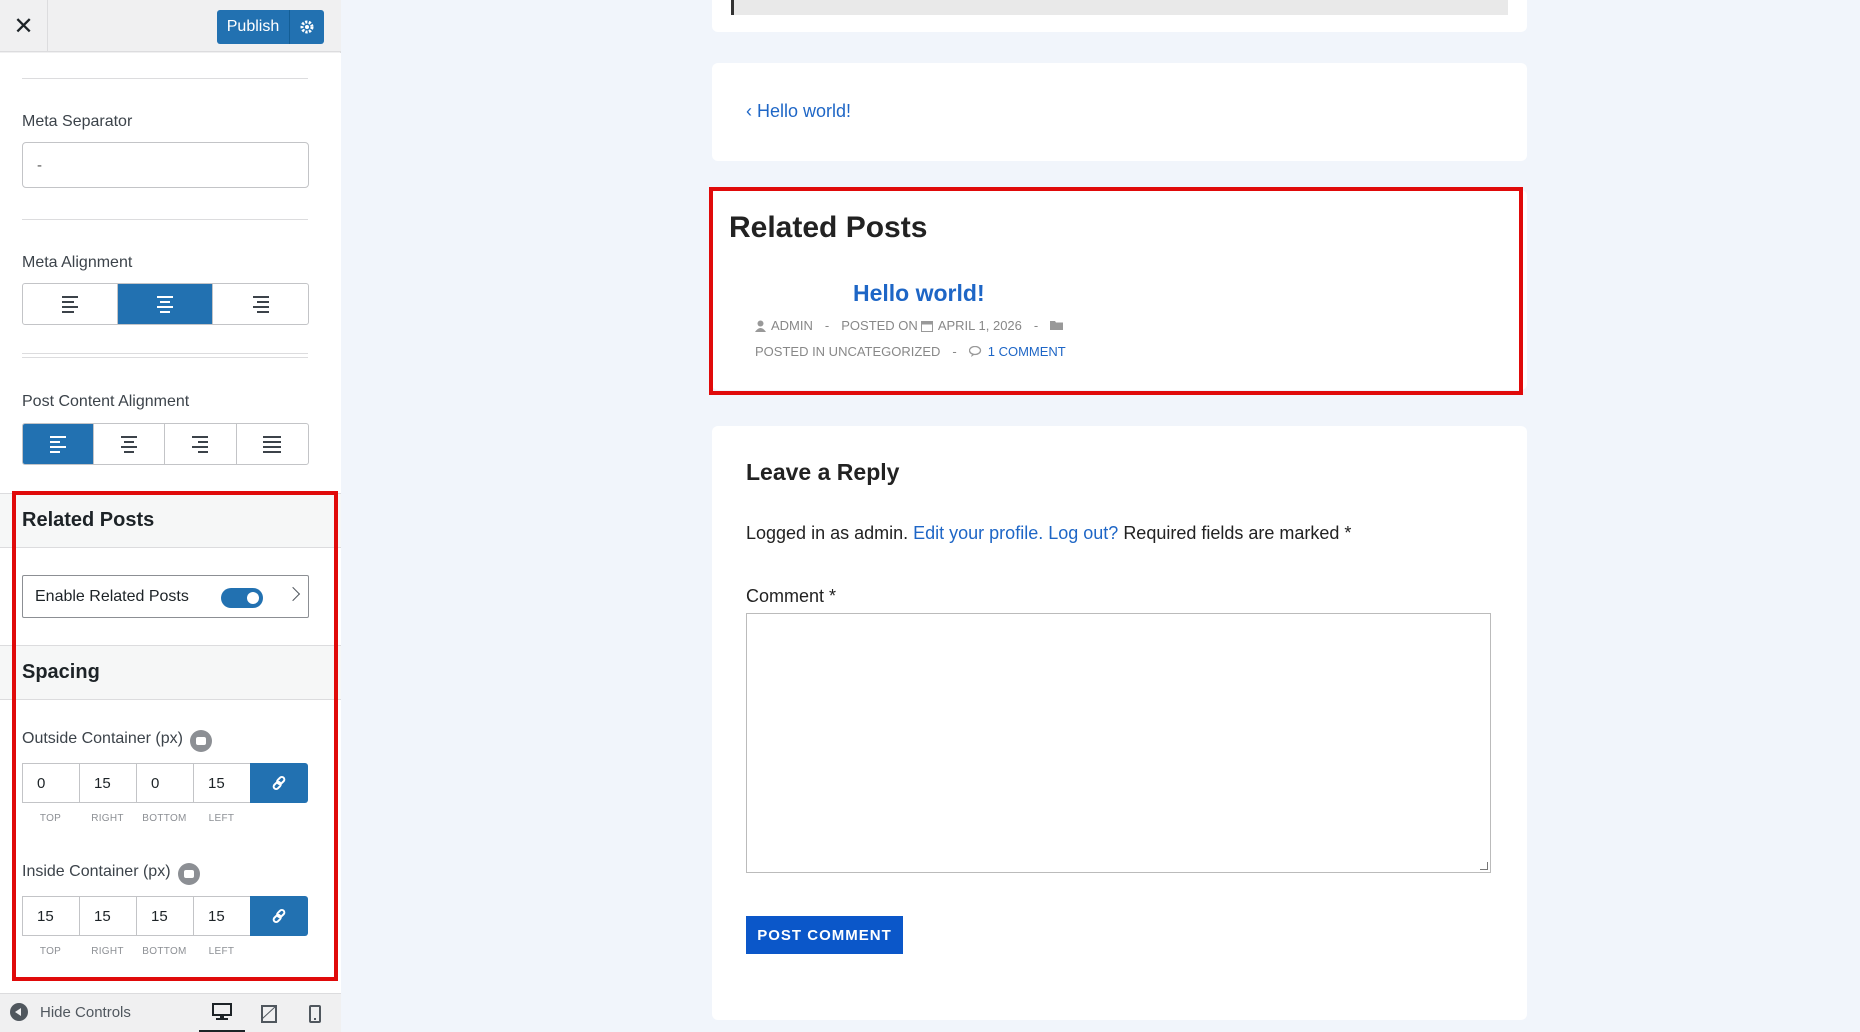  I want to click on chevron-right-icon, so click(293, 594).